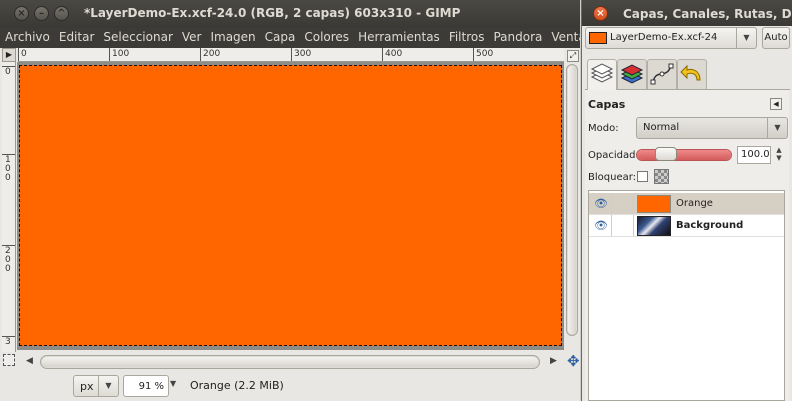 This screenshot has width=792, height=401. I want to click on vertical-scrollbar, so click(572, 200).